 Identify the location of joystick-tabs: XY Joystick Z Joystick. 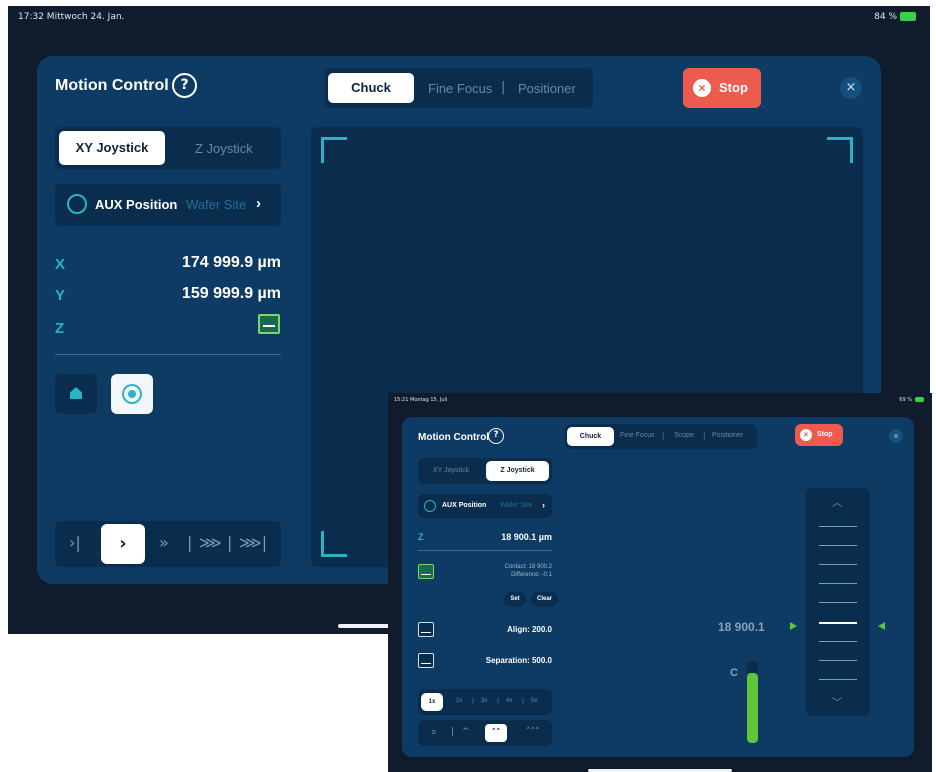
(168, 148).